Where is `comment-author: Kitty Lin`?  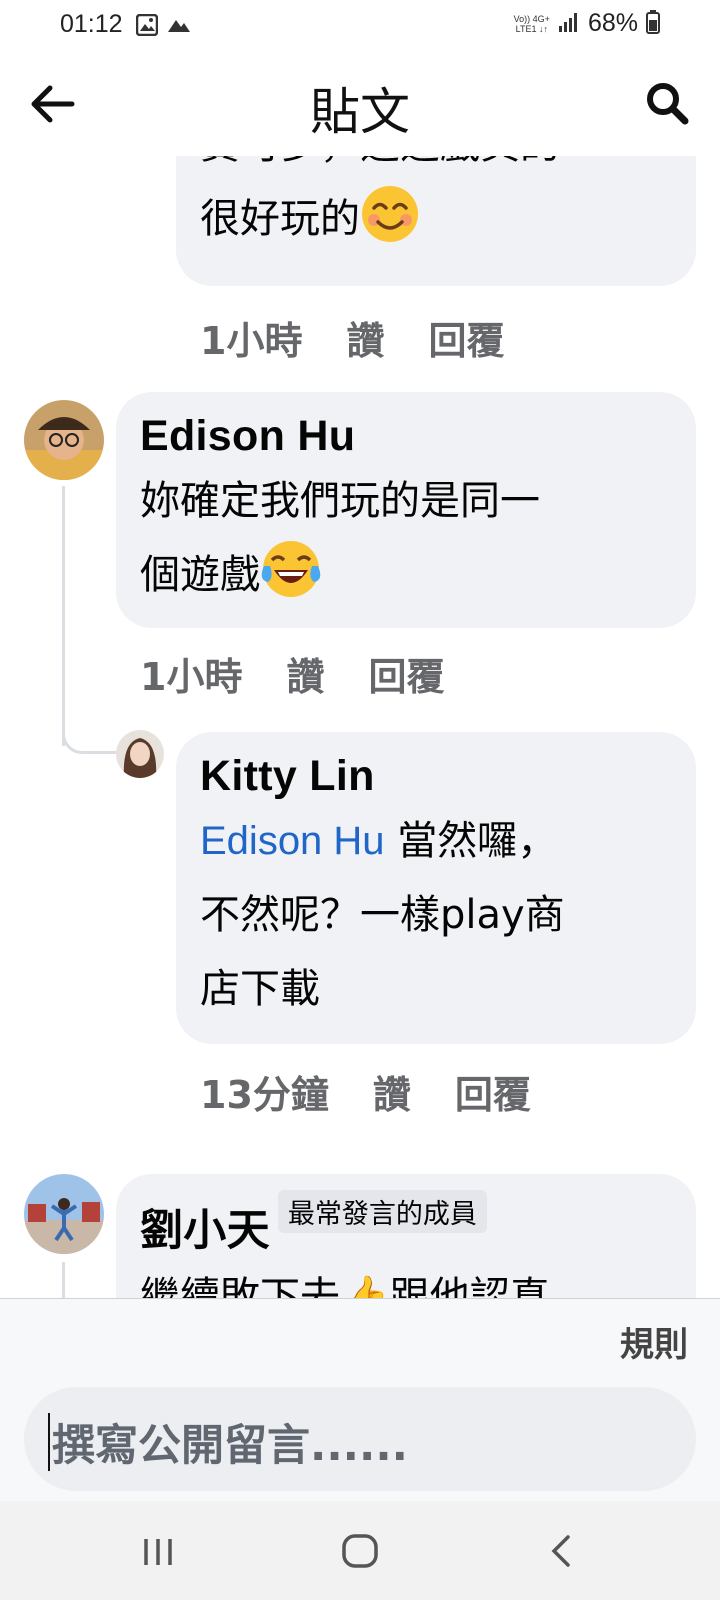 comment-author: Kitty Lin is located at coordinates (287, 776).